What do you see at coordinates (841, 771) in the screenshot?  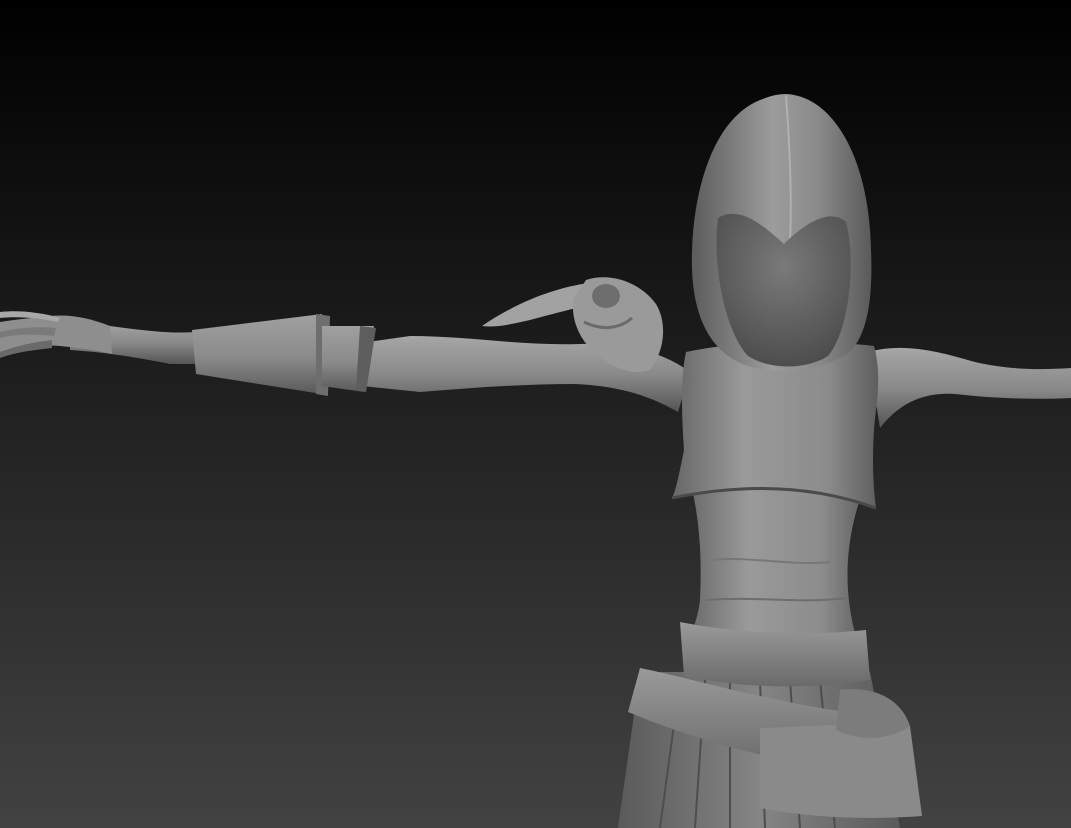 I see `belt-wrap-lower` at bounding box center [841, 771].